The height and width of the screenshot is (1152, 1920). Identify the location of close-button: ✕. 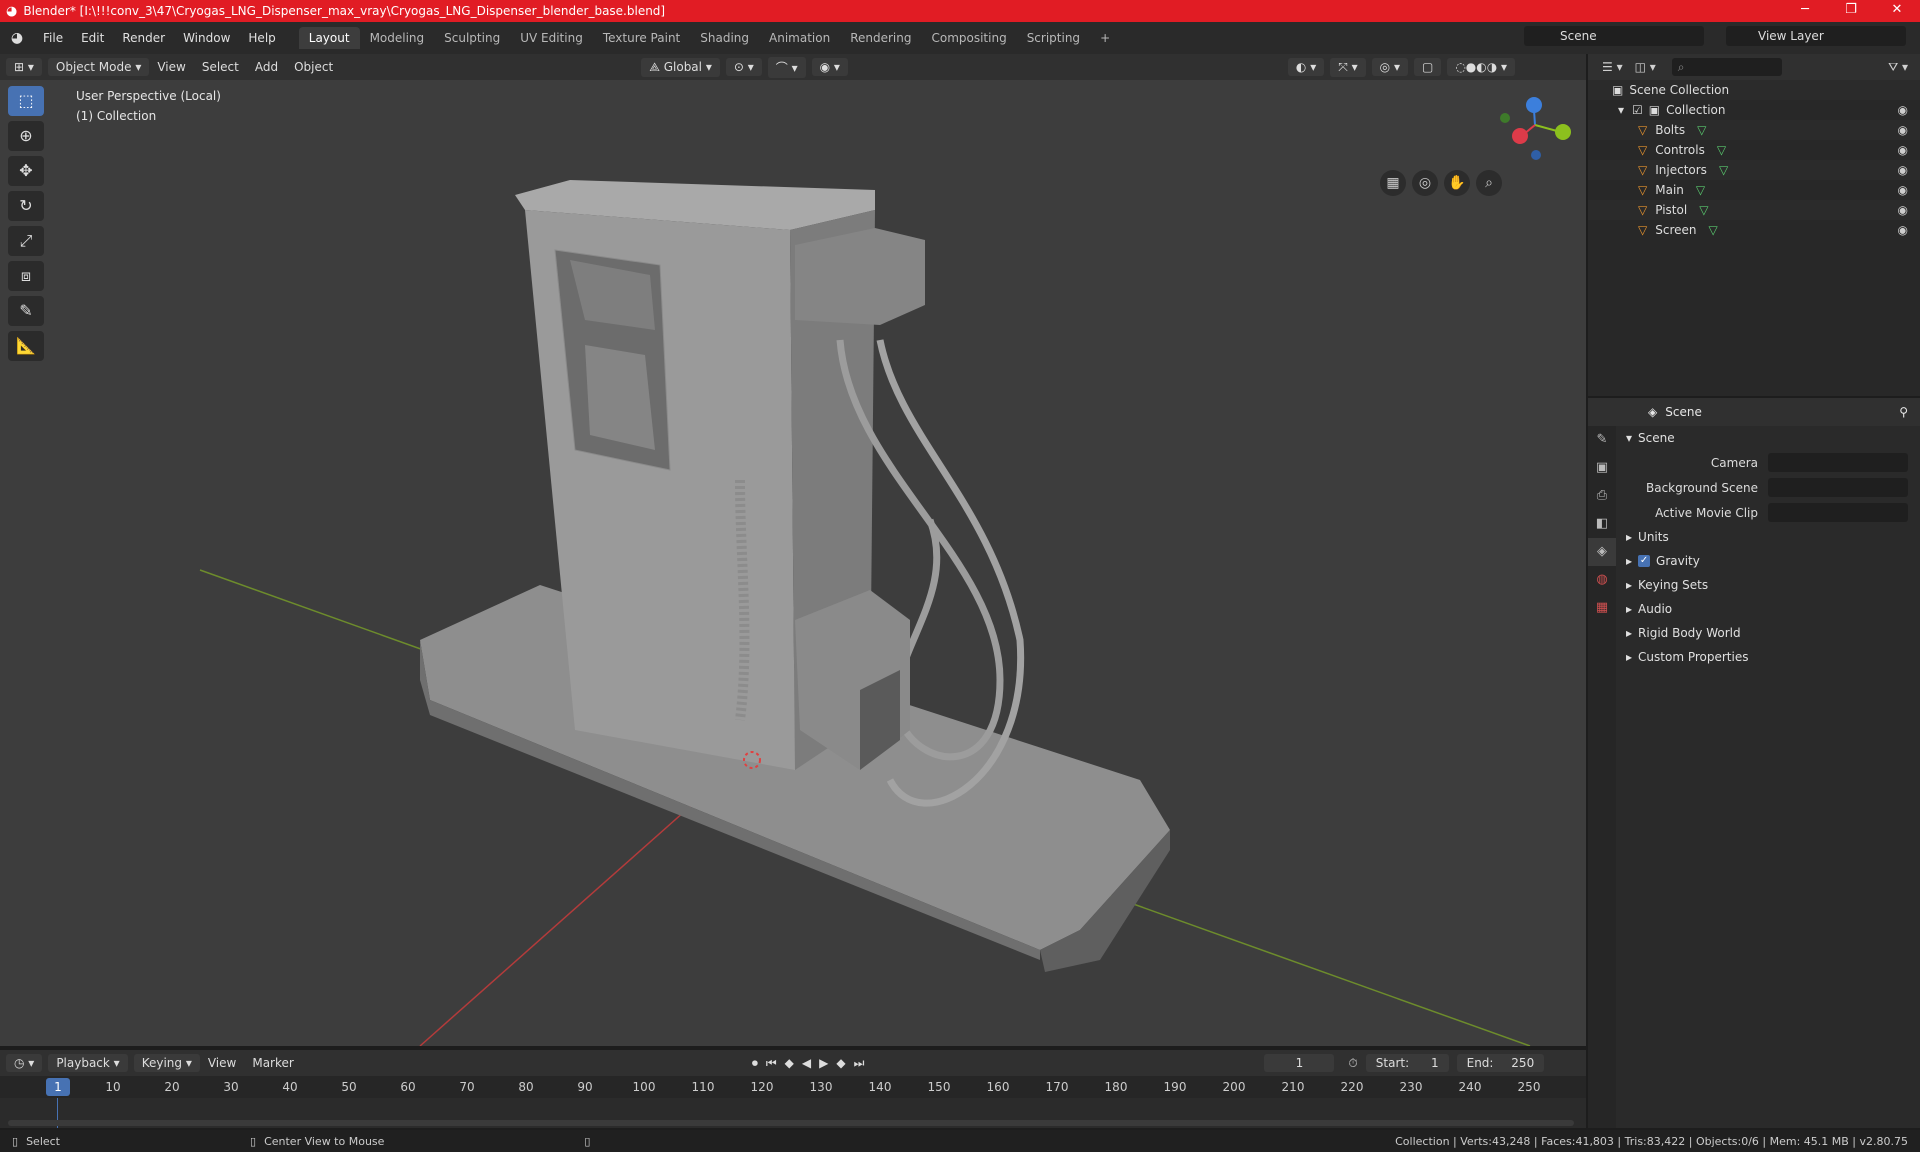
(1897, 11).